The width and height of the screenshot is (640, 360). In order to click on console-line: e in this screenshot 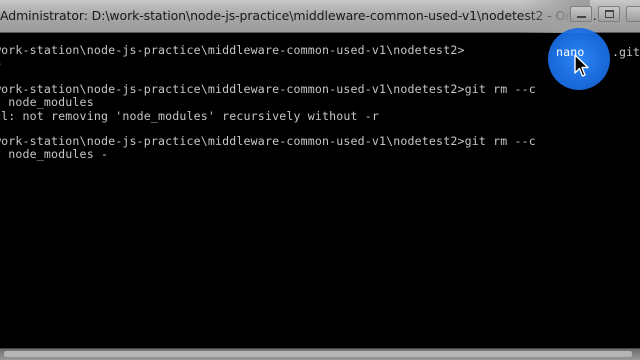, I will do `click(0, 64)`.